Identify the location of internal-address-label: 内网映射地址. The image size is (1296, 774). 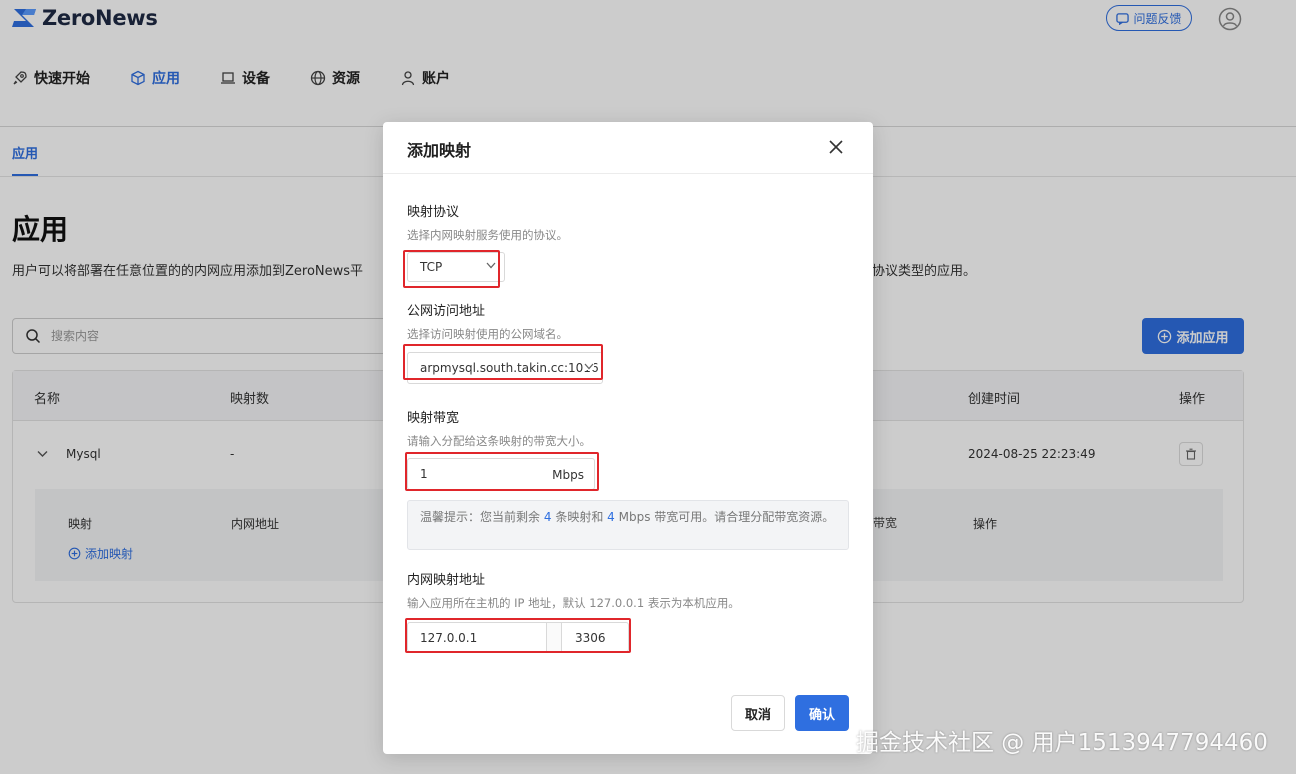
(446, 580).